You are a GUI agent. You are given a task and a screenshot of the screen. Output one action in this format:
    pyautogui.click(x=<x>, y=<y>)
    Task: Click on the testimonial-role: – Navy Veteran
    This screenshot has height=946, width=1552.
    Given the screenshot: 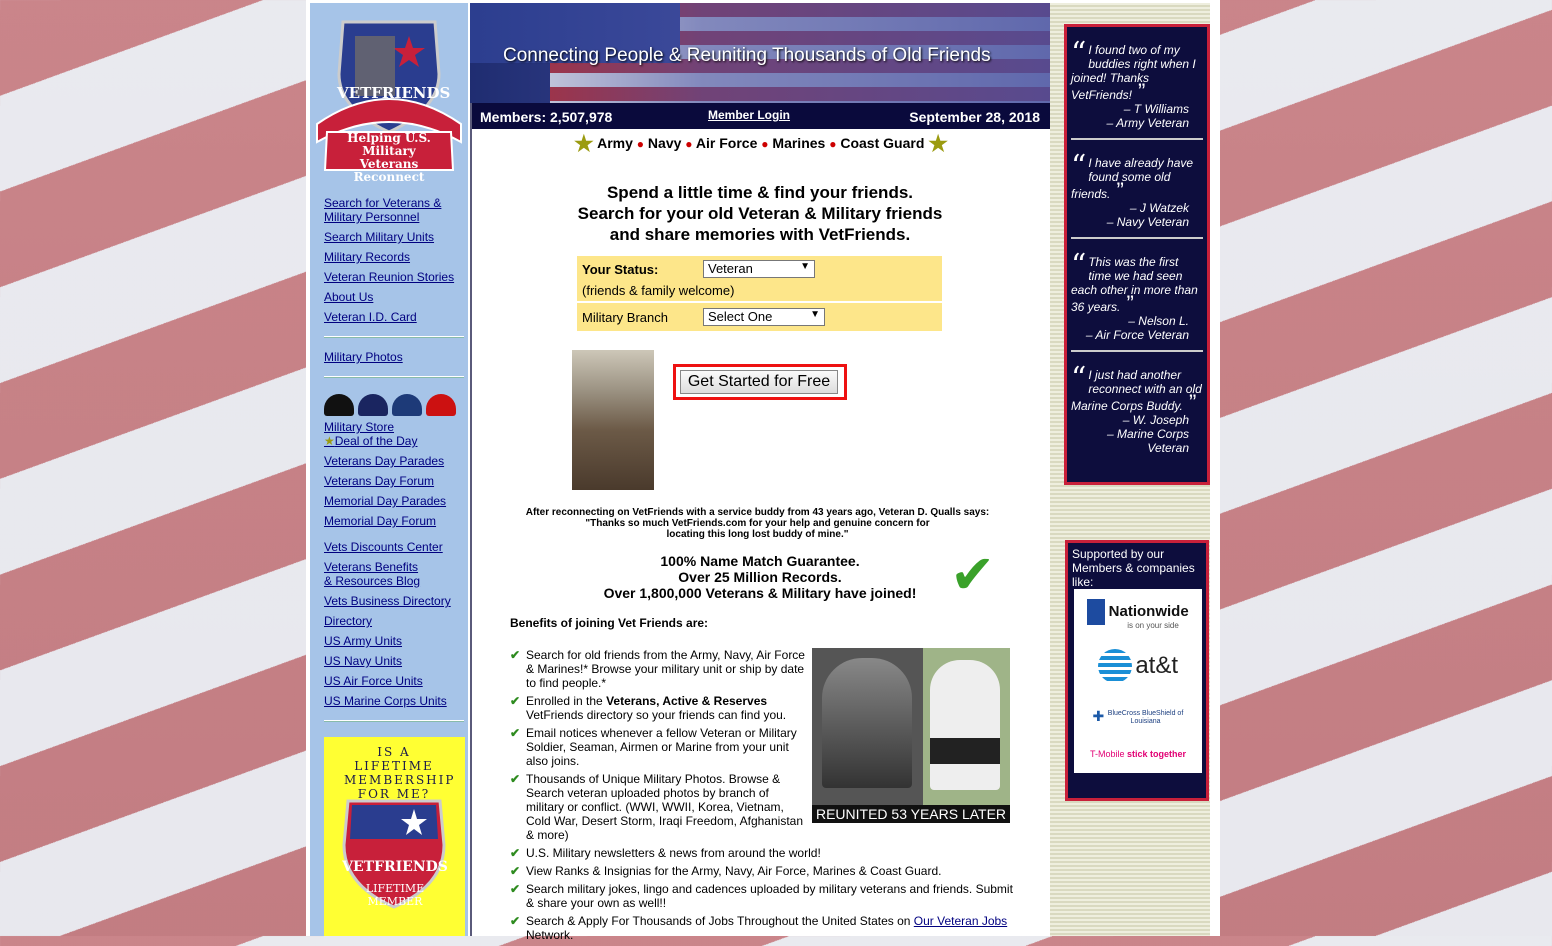 What is the action you would take?
    pyautogui.click(x=1147, y=222)
    